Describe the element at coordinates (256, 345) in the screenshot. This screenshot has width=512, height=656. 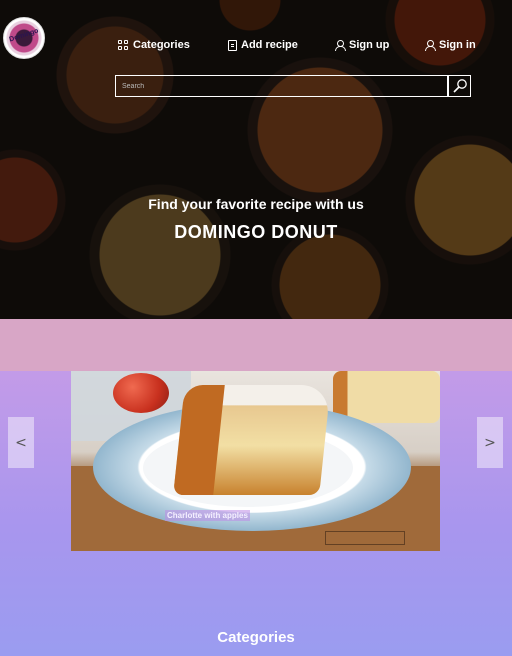
I see `carousel-top-band` at that location.